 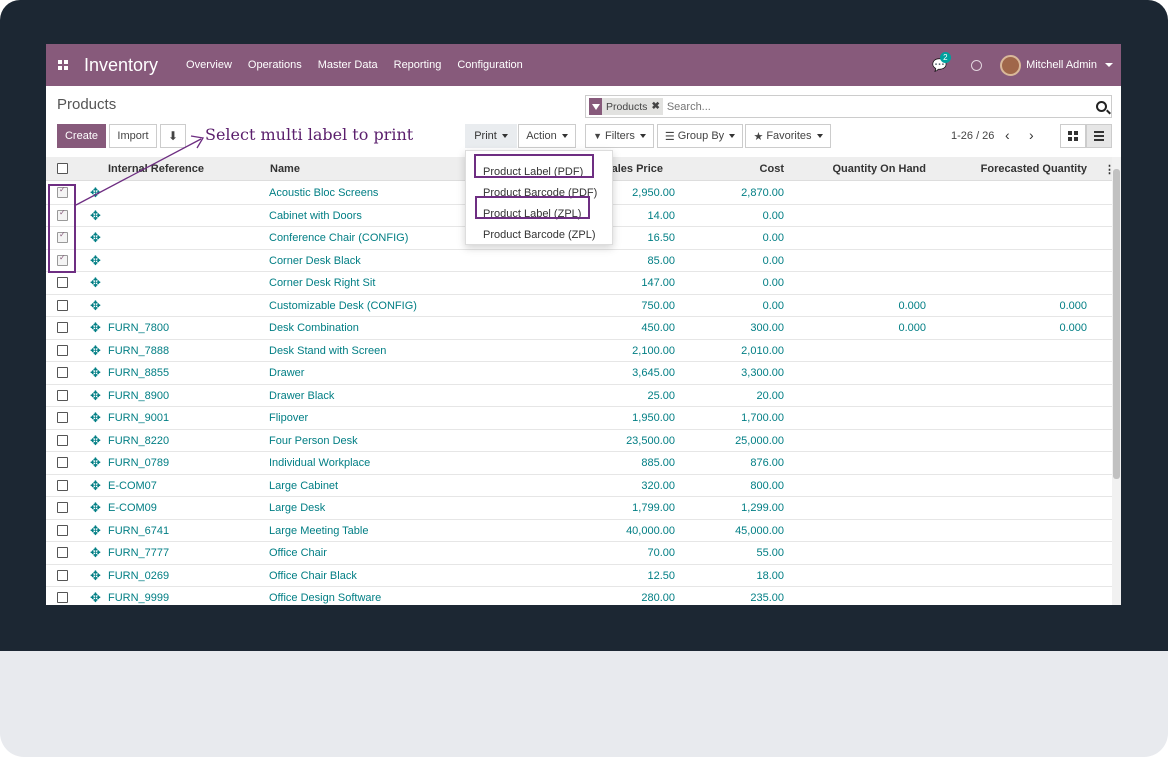 I want to click on cell-name: Flipover, so click(x=288, y=418).